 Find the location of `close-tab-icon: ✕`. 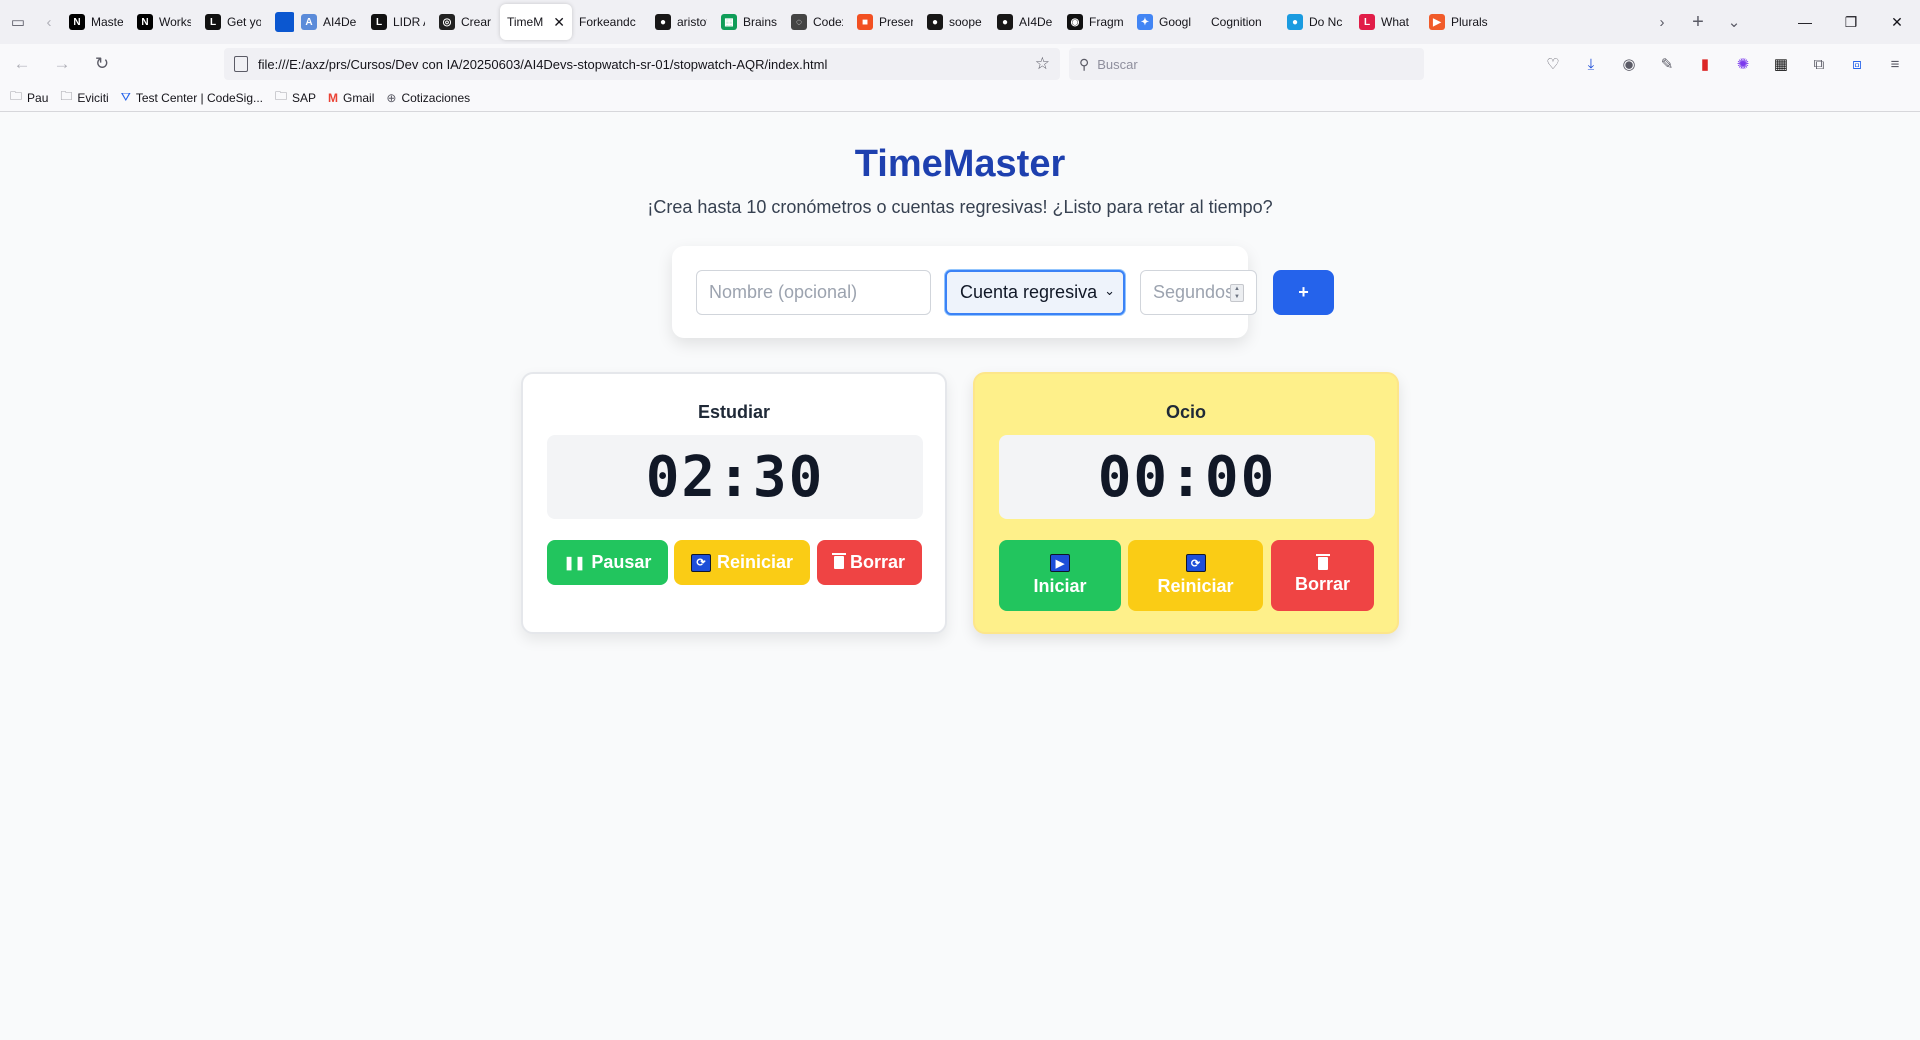

close-tab-icon: ✕ is located at coordinates (559, 22).